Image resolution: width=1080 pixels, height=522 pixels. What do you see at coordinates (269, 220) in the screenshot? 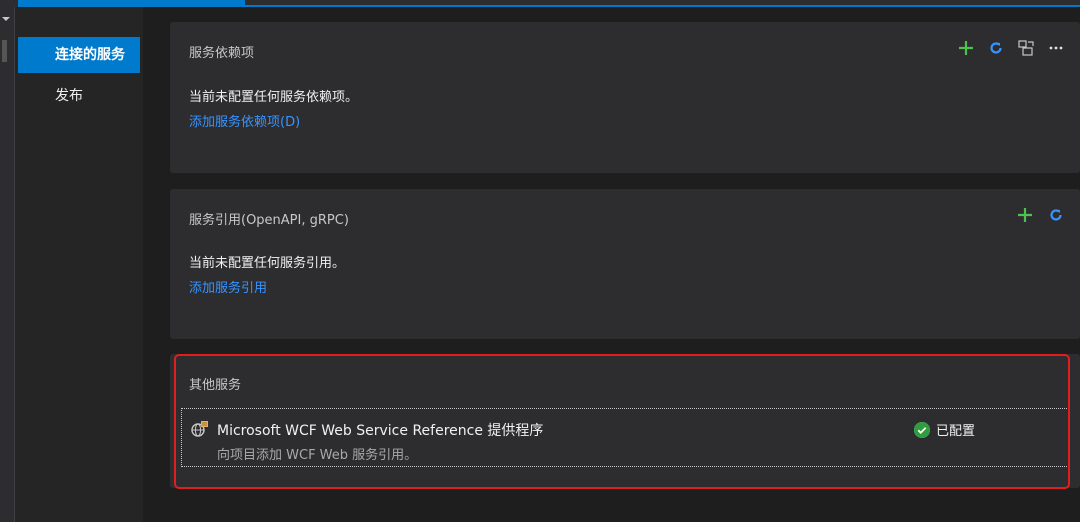
I see `section-title: 服务引用(OpenAPI, gRPC)` at bounding box center [269, 220].